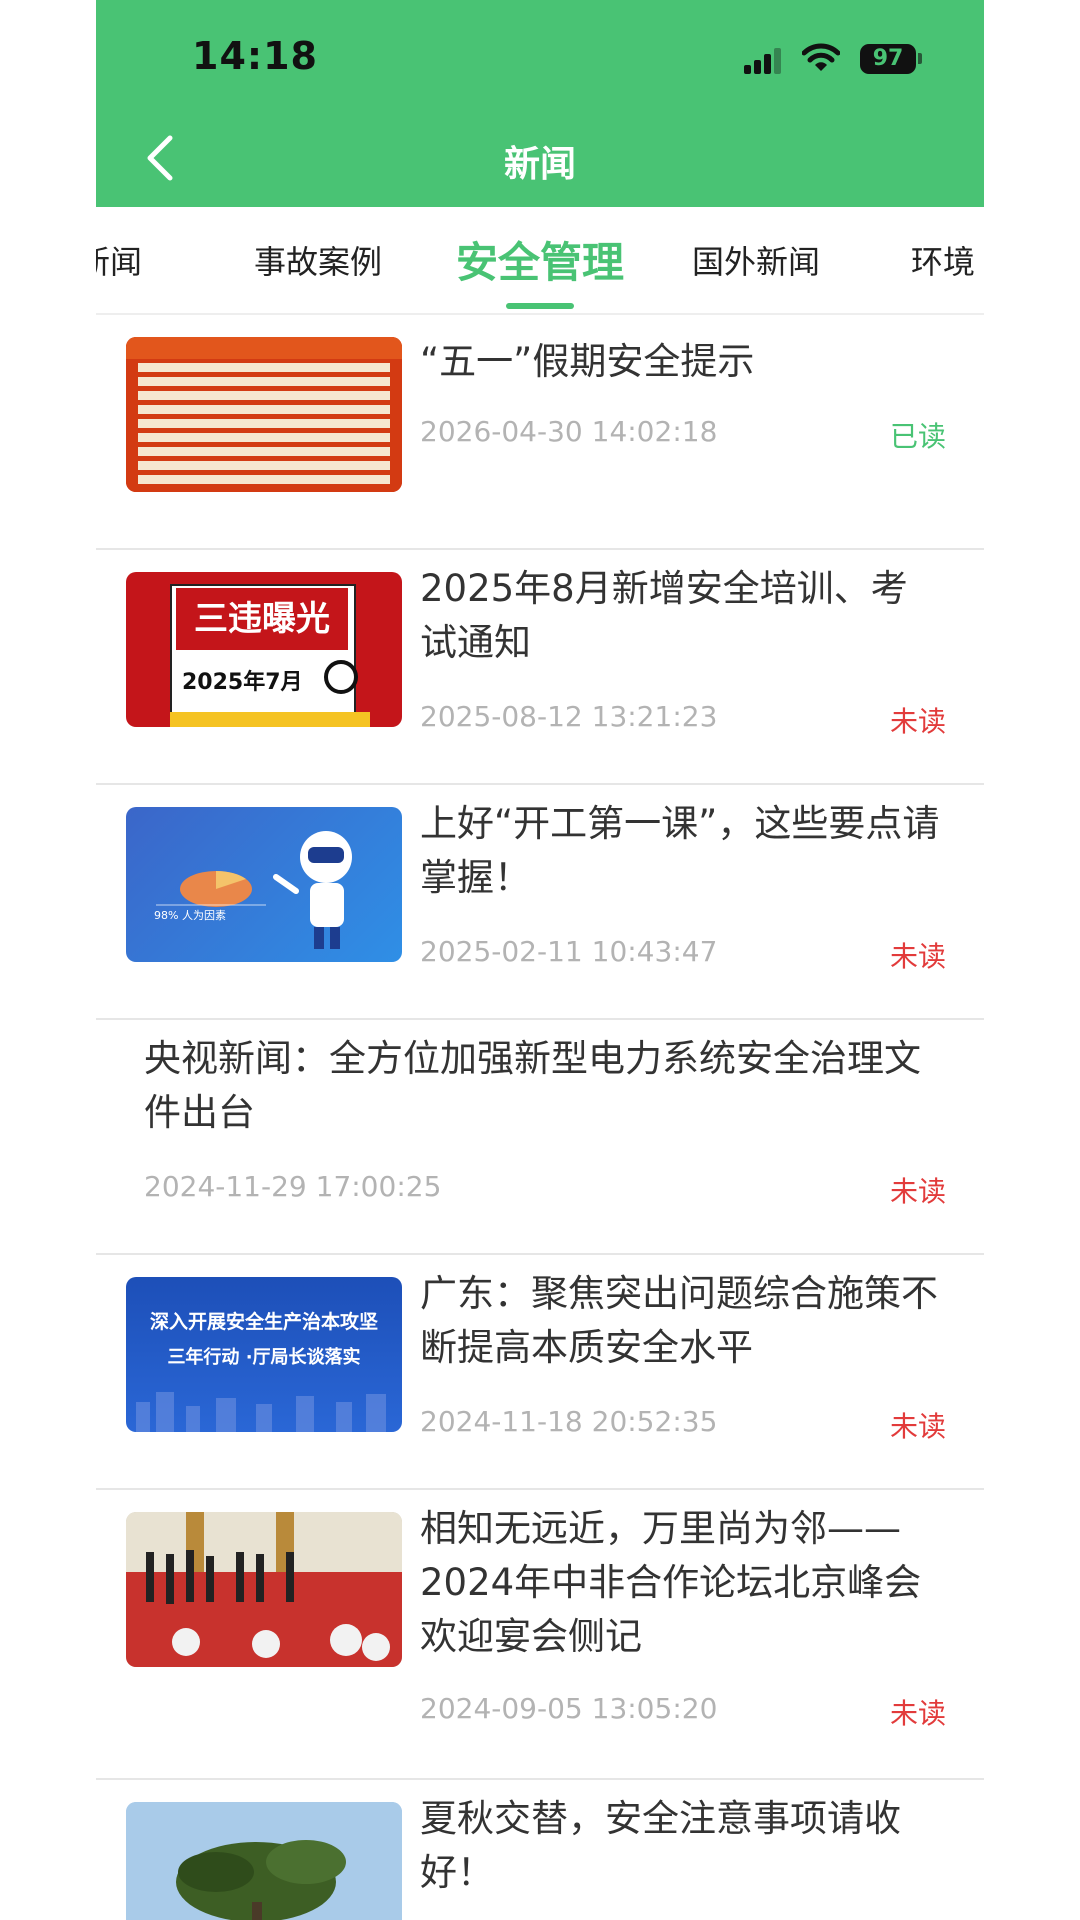  Describe the element at coordinates (119, 260) in the screenshot. I see `tab-news: 新闻` at that location.